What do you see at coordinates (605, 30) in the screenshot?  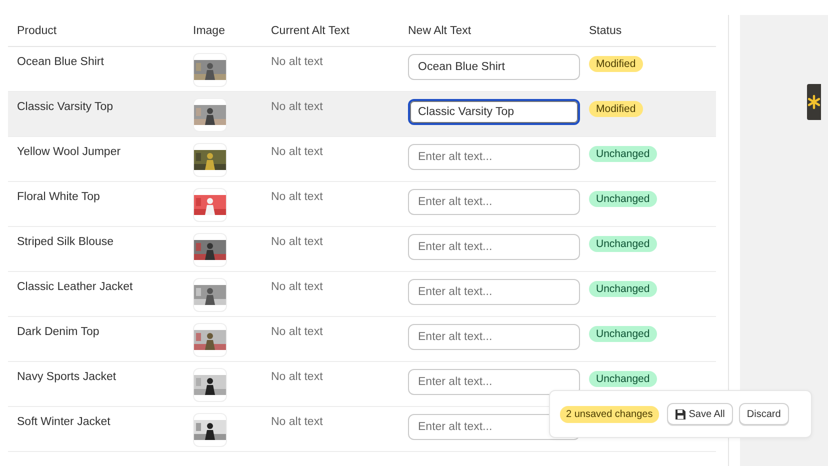 I see `column-header: Status` at bounding box center [605, 30].